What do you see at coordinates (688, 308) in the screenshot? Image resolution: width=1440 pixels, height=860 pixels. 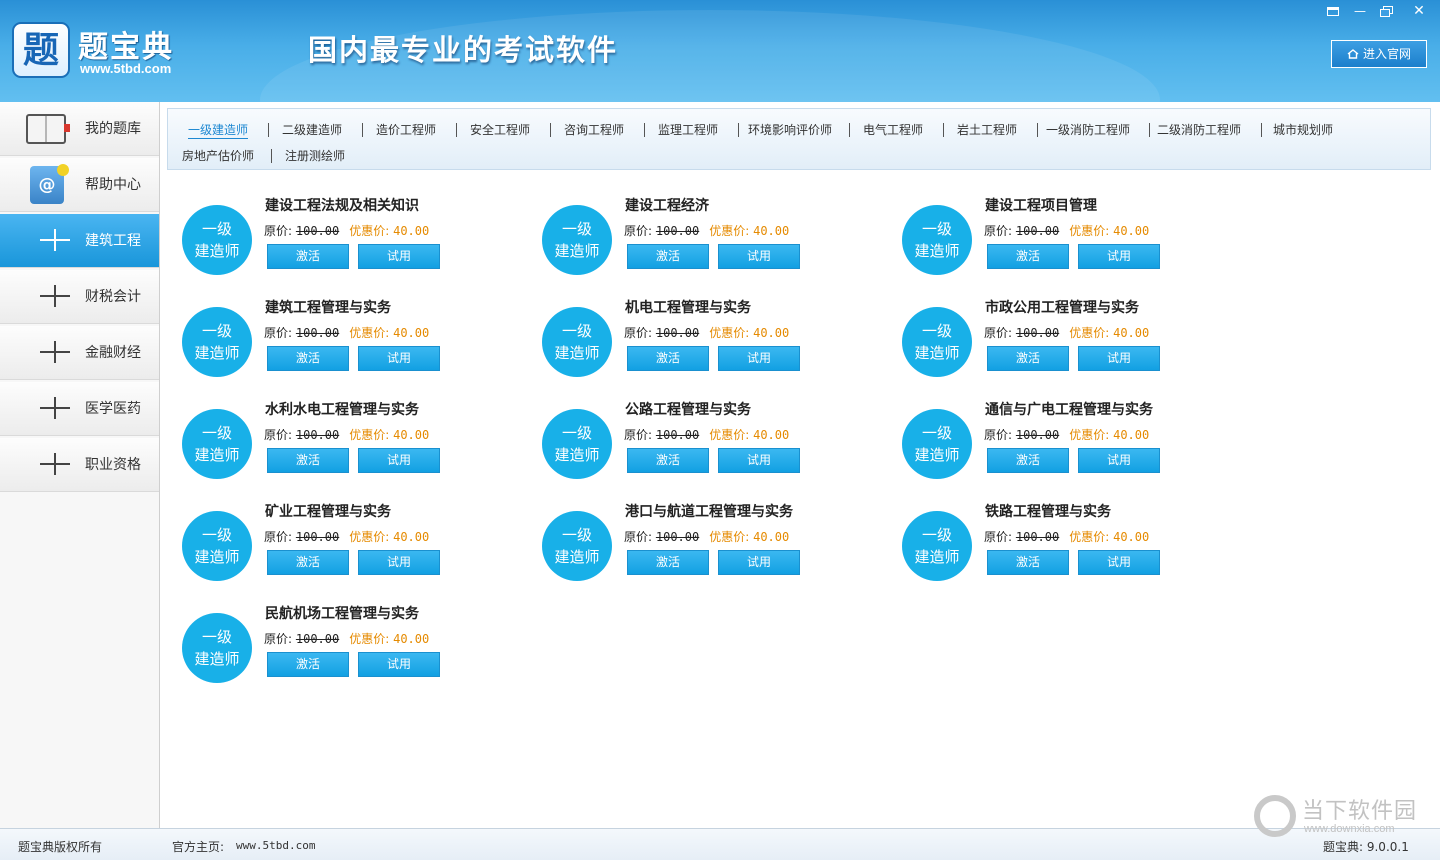 I see `product-title: 机电工程管理与实务` at bounding box center [688, 308].